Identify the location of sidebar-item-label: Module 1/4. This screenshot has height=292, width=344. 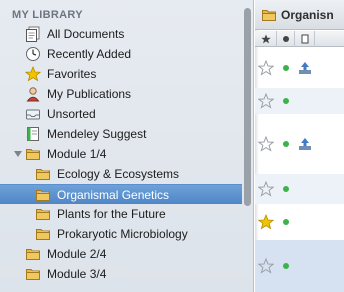
(77, 154).